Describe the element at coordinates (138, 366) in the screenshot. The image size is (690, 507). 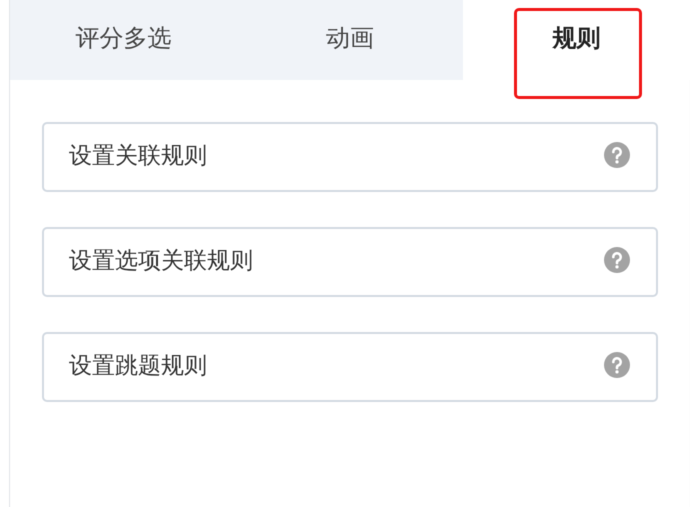
I see `rule-label: 设置跳题规则` at that location.